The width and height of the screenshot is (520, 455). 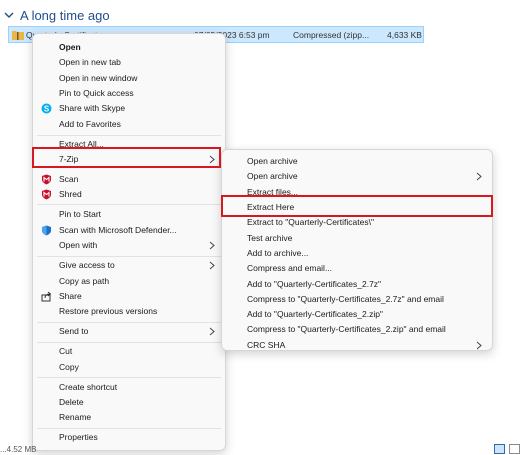 What do you see at coordinates (87, 265) in the screenshot?
I see `menu-item-label: Give access to` at bounding box center [87, 265].